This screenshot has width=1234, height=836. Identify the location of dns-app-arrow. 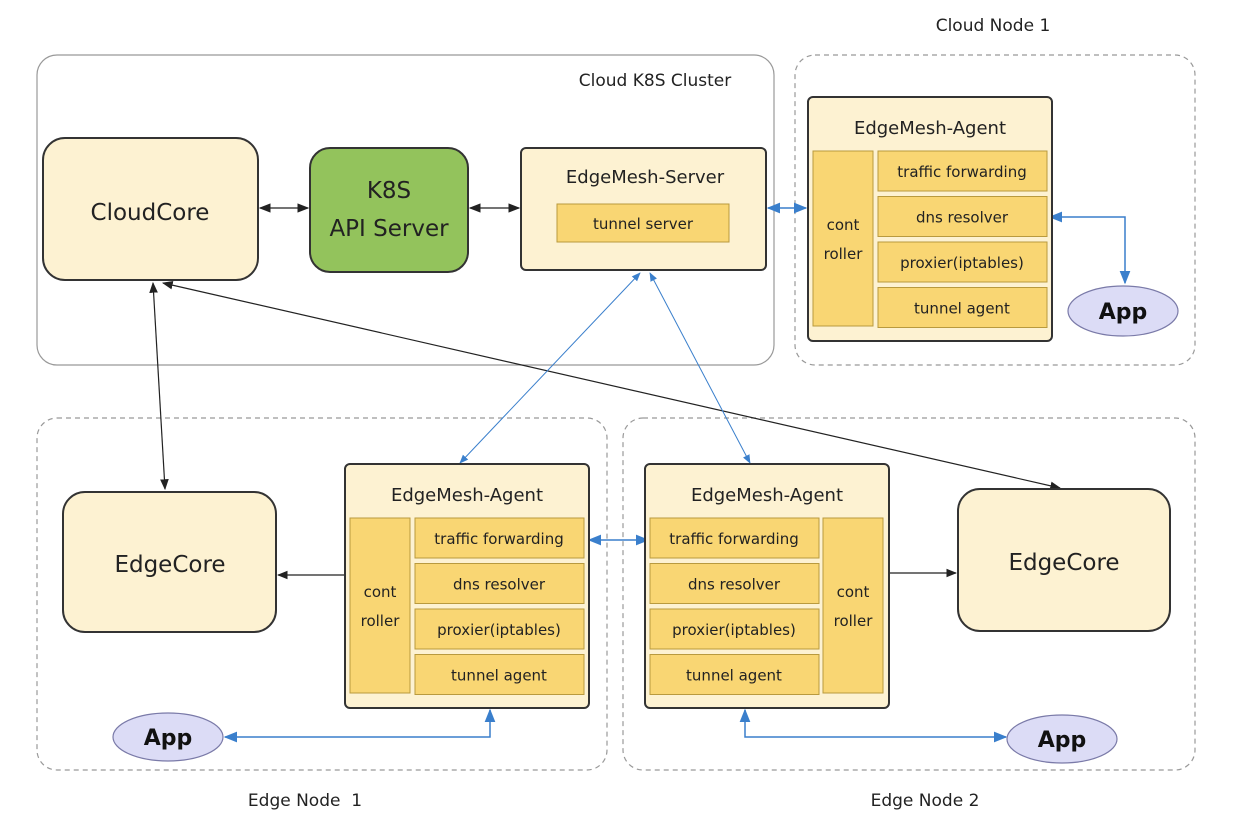
(1089, 248).